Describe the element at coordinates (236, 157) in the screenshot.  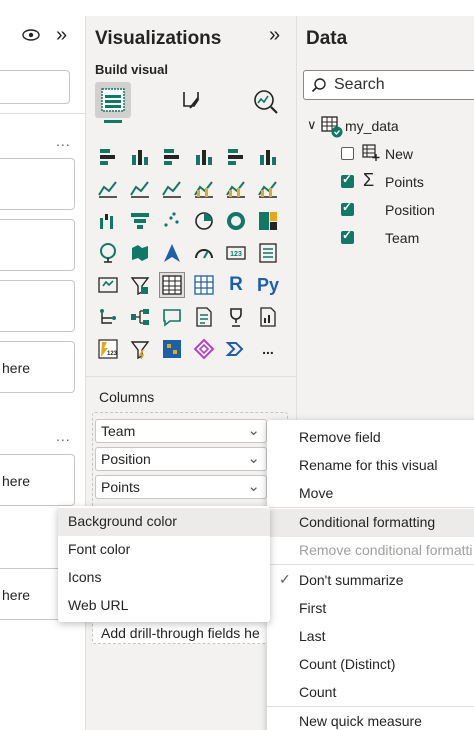
I see `100-bar-icon` at that location.